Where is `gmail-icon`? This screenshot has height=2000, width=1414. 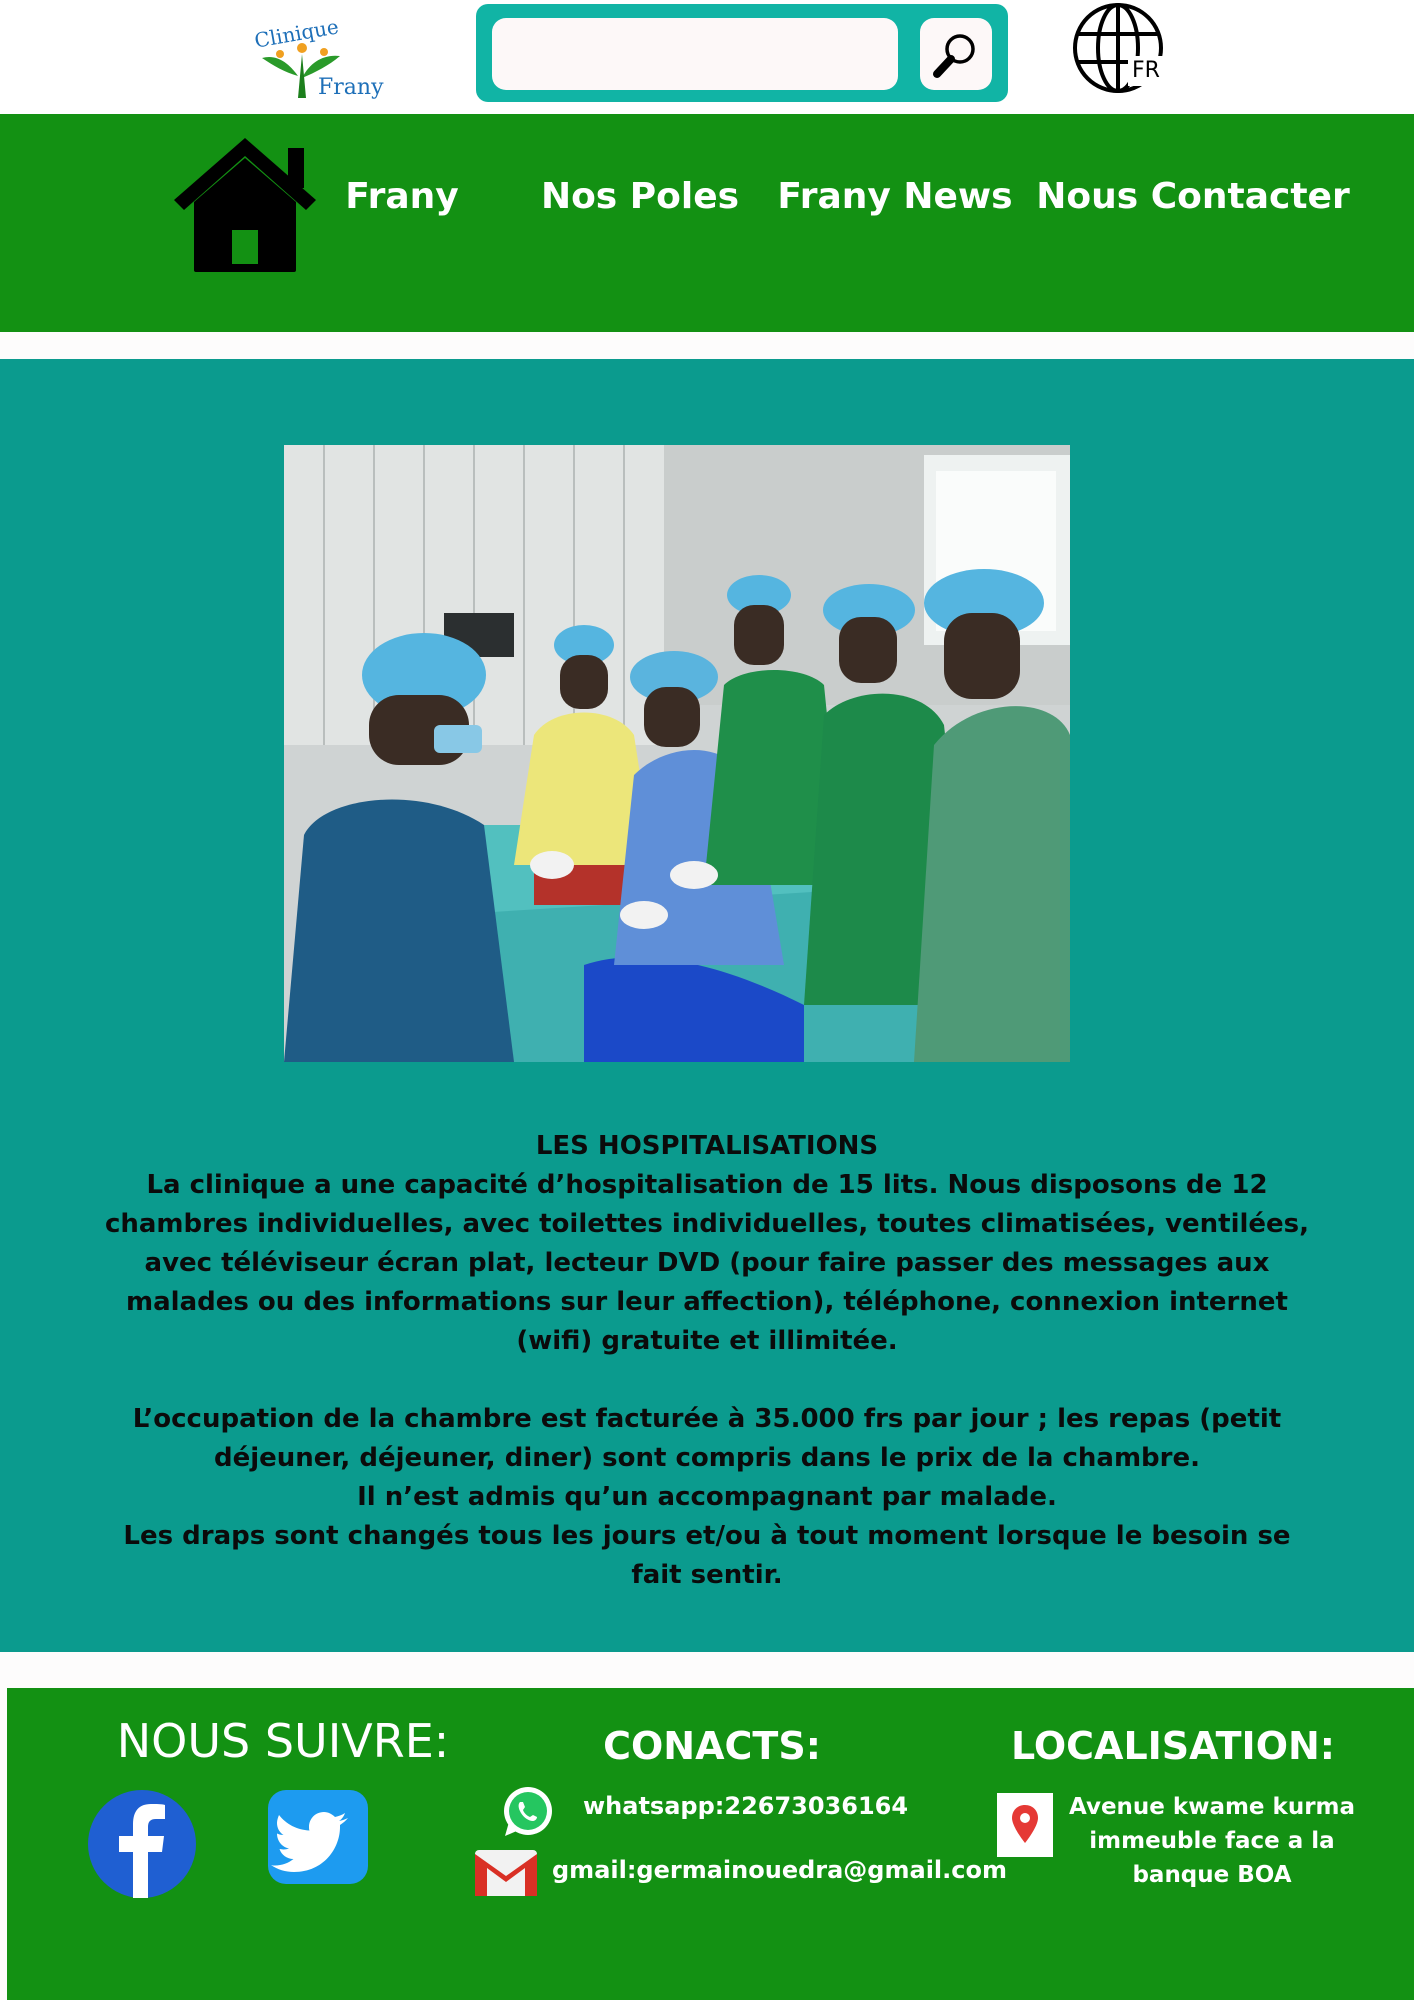
gmail-icon is located at coordinates (506, 1873).